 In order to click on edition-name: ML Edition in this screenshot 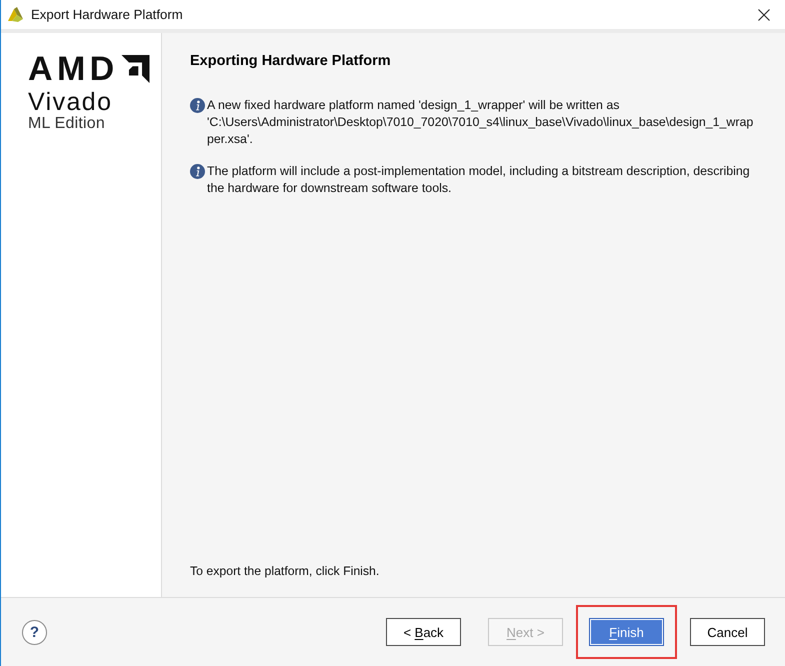, I will do `click(66, 124)`.